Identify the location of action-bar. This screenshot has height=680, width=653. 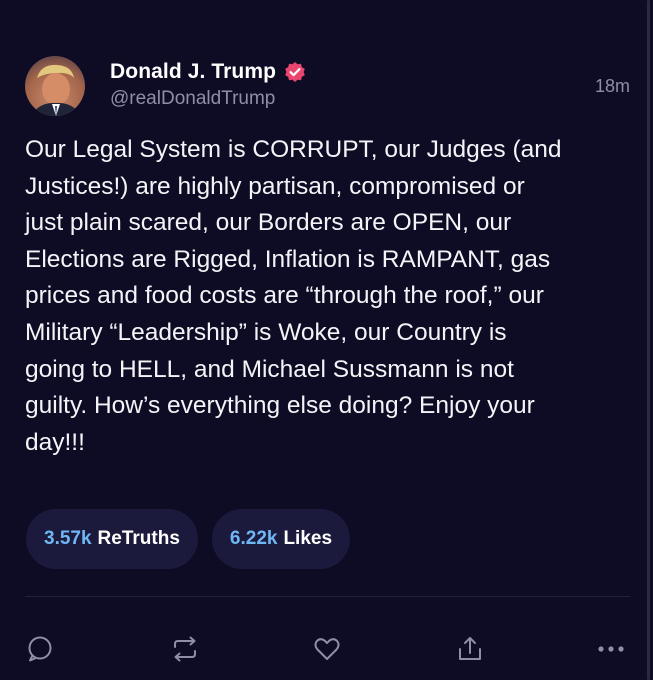
(329, 649).